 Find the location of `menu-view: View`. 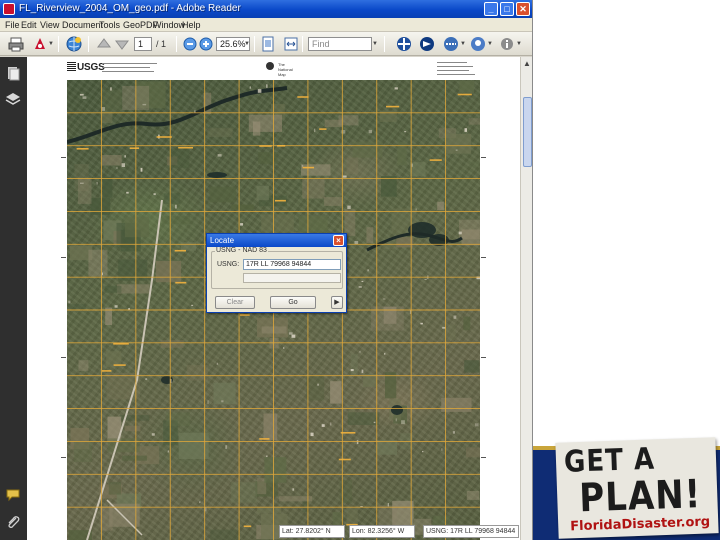

menu-view: View is located at coordinates (49, 25).